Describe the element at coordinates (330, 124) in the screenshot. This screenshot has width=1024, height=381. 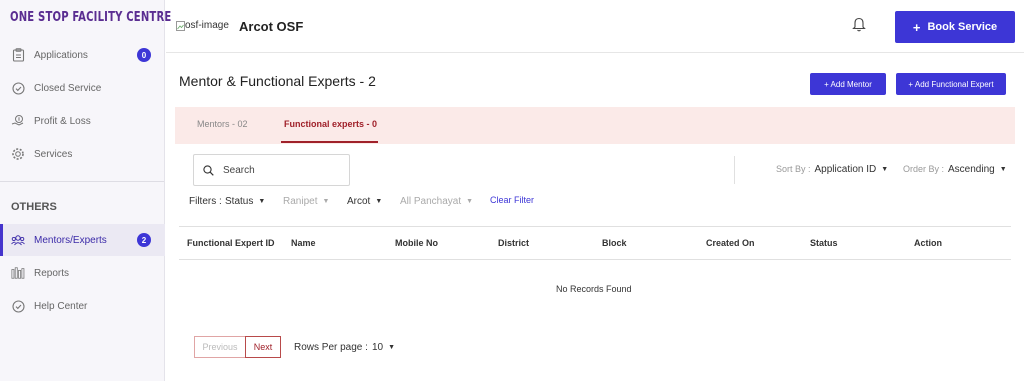
I see `tab-functional-experts: Functional experts - 0` at that location.